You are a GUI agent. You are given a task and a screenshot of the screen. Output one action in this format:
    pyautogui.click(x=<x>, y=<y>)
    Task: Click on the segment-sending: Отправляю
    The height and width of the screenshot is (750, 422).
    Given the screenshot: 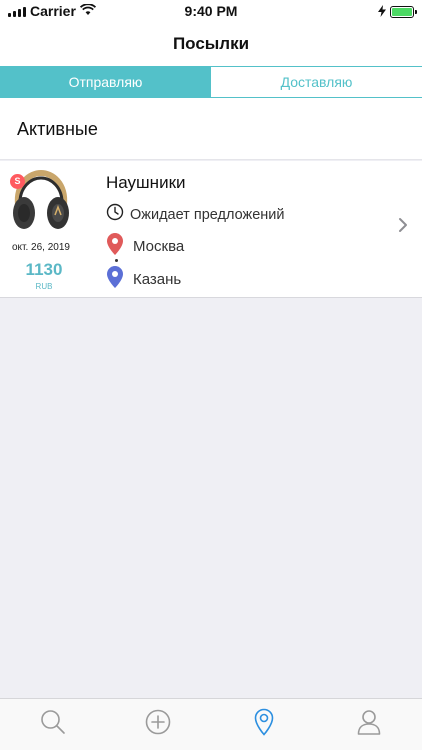 What is the action you would take?
    pyautogui.click(x=105, y=82)
    